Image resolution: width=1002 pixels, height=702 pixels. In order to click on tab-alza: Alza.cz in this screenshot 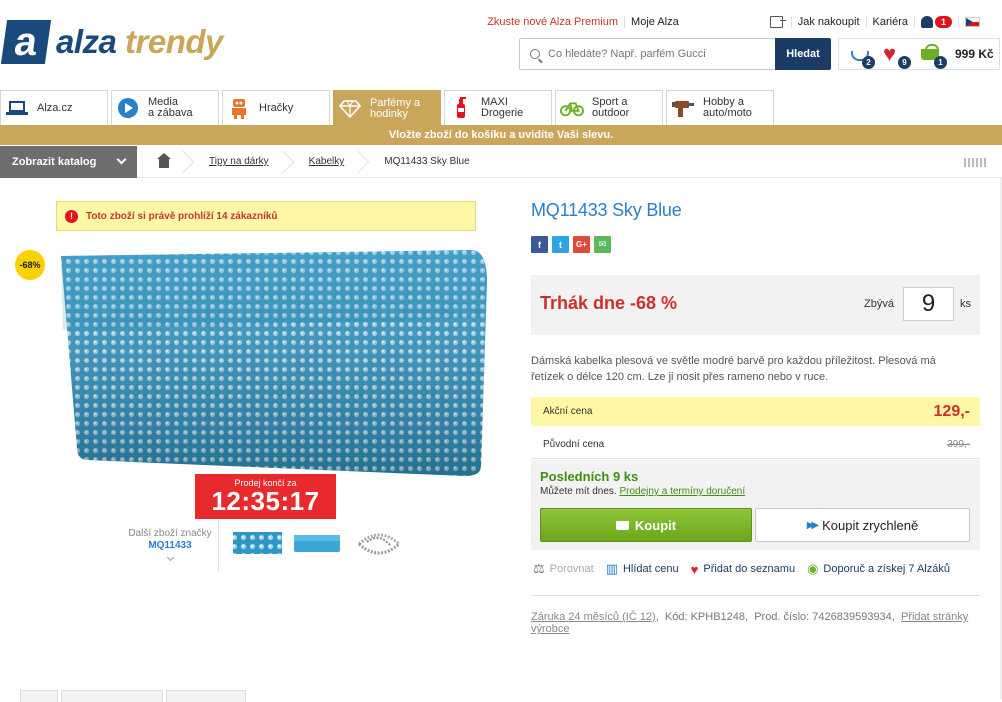, I will do `click(54, 107)`.